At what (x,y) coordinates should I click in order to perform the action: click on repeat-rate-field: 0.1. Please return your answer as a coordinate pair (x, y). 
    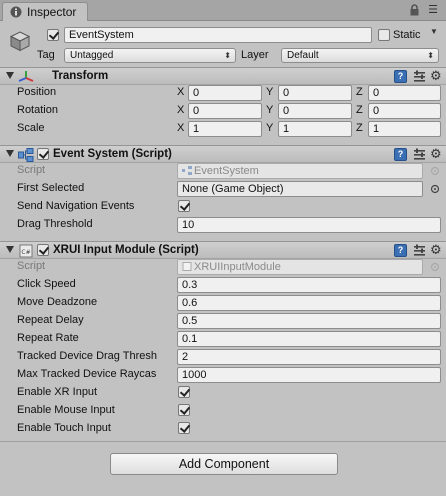
    Looking at the image, I should click on (309, 339).